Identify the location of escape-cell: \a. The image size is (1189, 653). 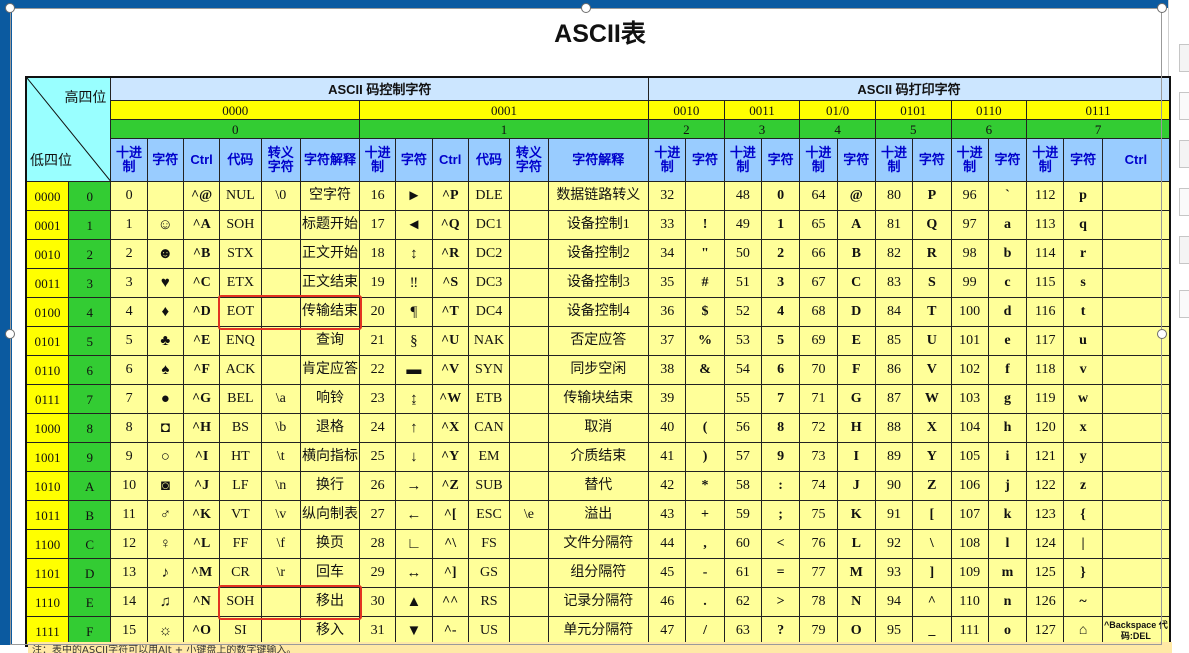
(280, 399).